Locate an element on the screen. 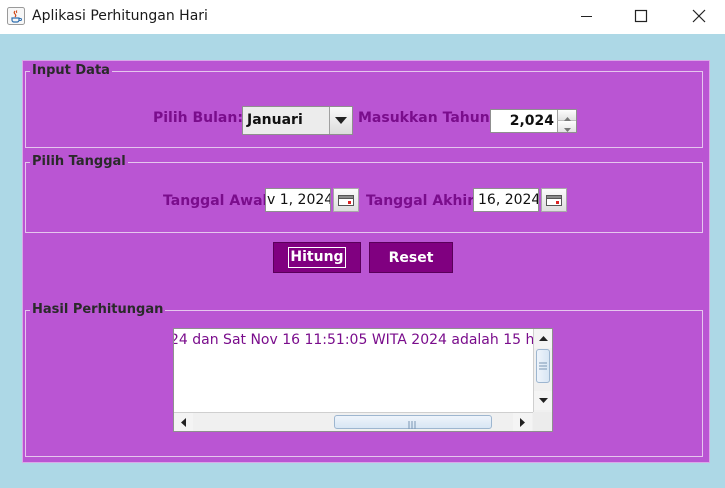  tanggal-akhir-label: Tanggal Akhir: is located at coordinates (423, 201).